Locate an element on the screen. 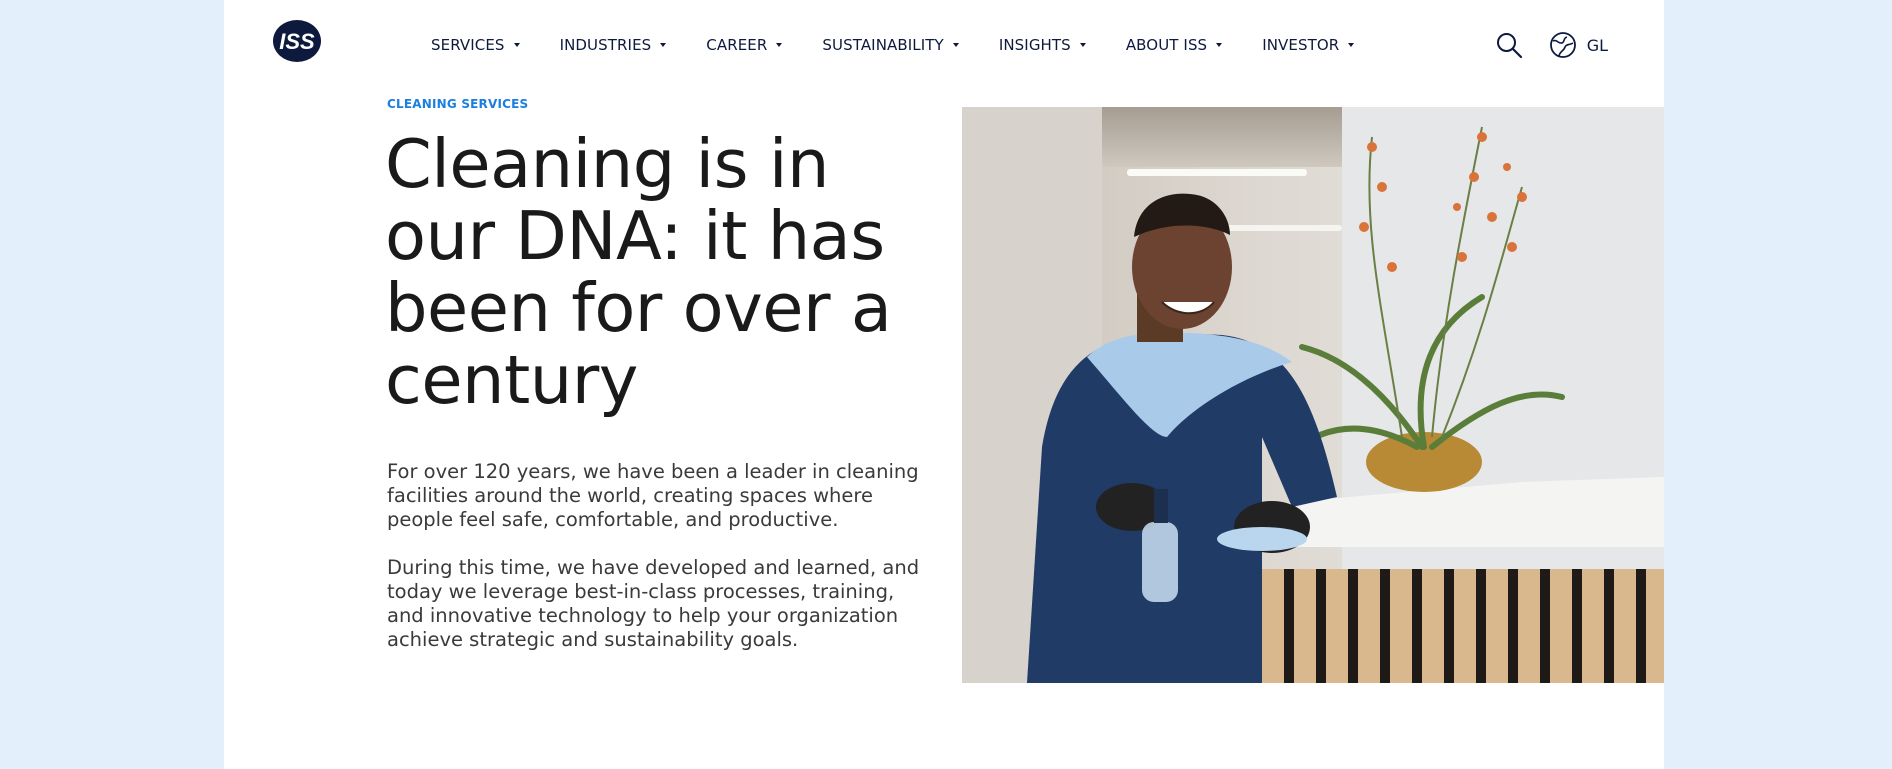 This screenshot has height=769, width=1892. nav-item-label: CAREER is located at coordinates (737, 45).